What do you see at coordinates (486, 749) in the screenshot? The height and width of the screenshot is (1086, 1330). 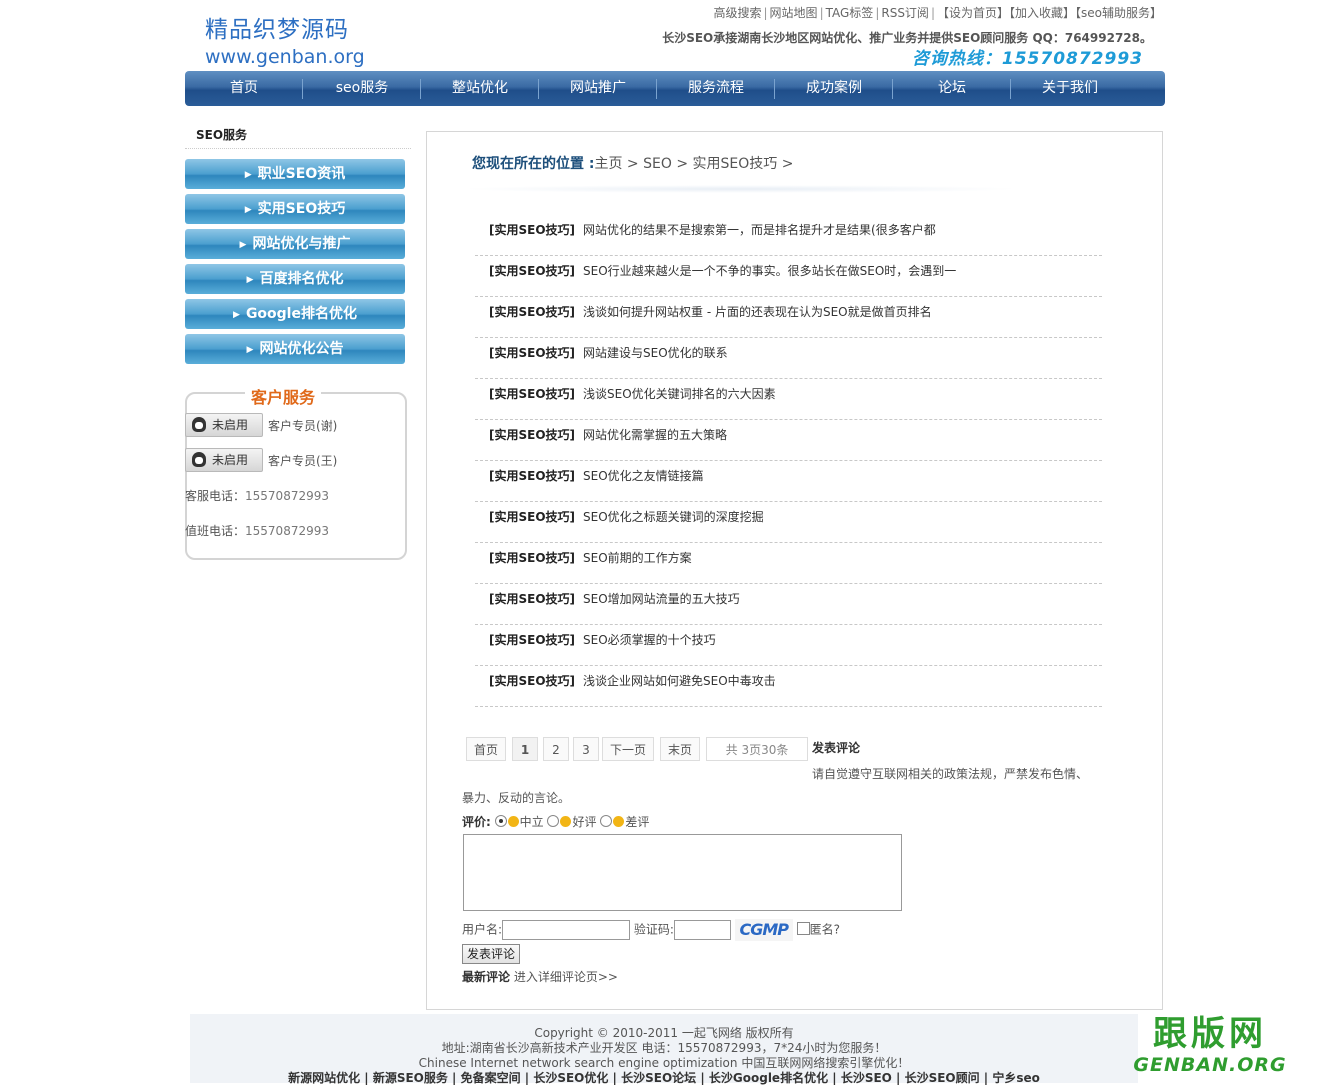 I see `page-first: 首页` at bounding box center [486, 749].